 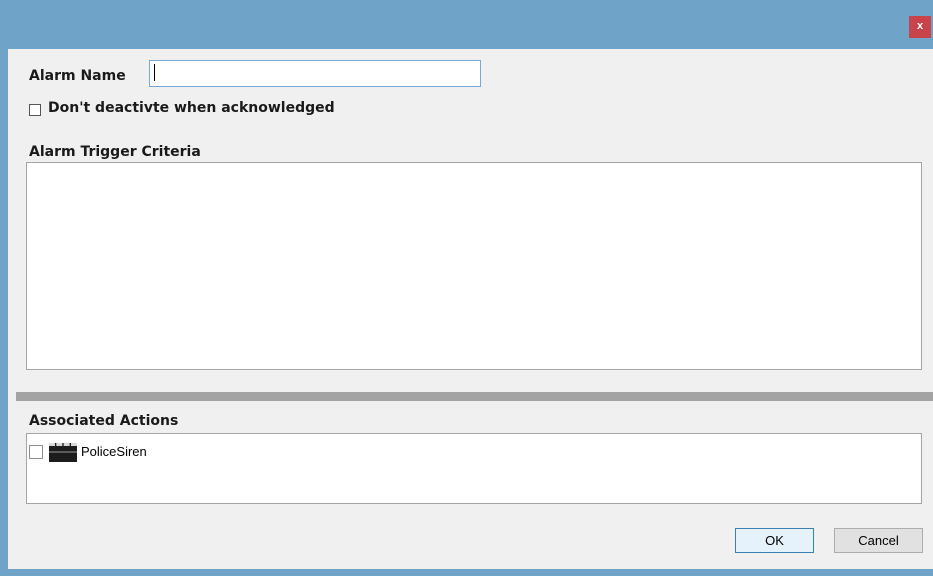 I want to click on ok-button: OK, so click(x=774, y=540).